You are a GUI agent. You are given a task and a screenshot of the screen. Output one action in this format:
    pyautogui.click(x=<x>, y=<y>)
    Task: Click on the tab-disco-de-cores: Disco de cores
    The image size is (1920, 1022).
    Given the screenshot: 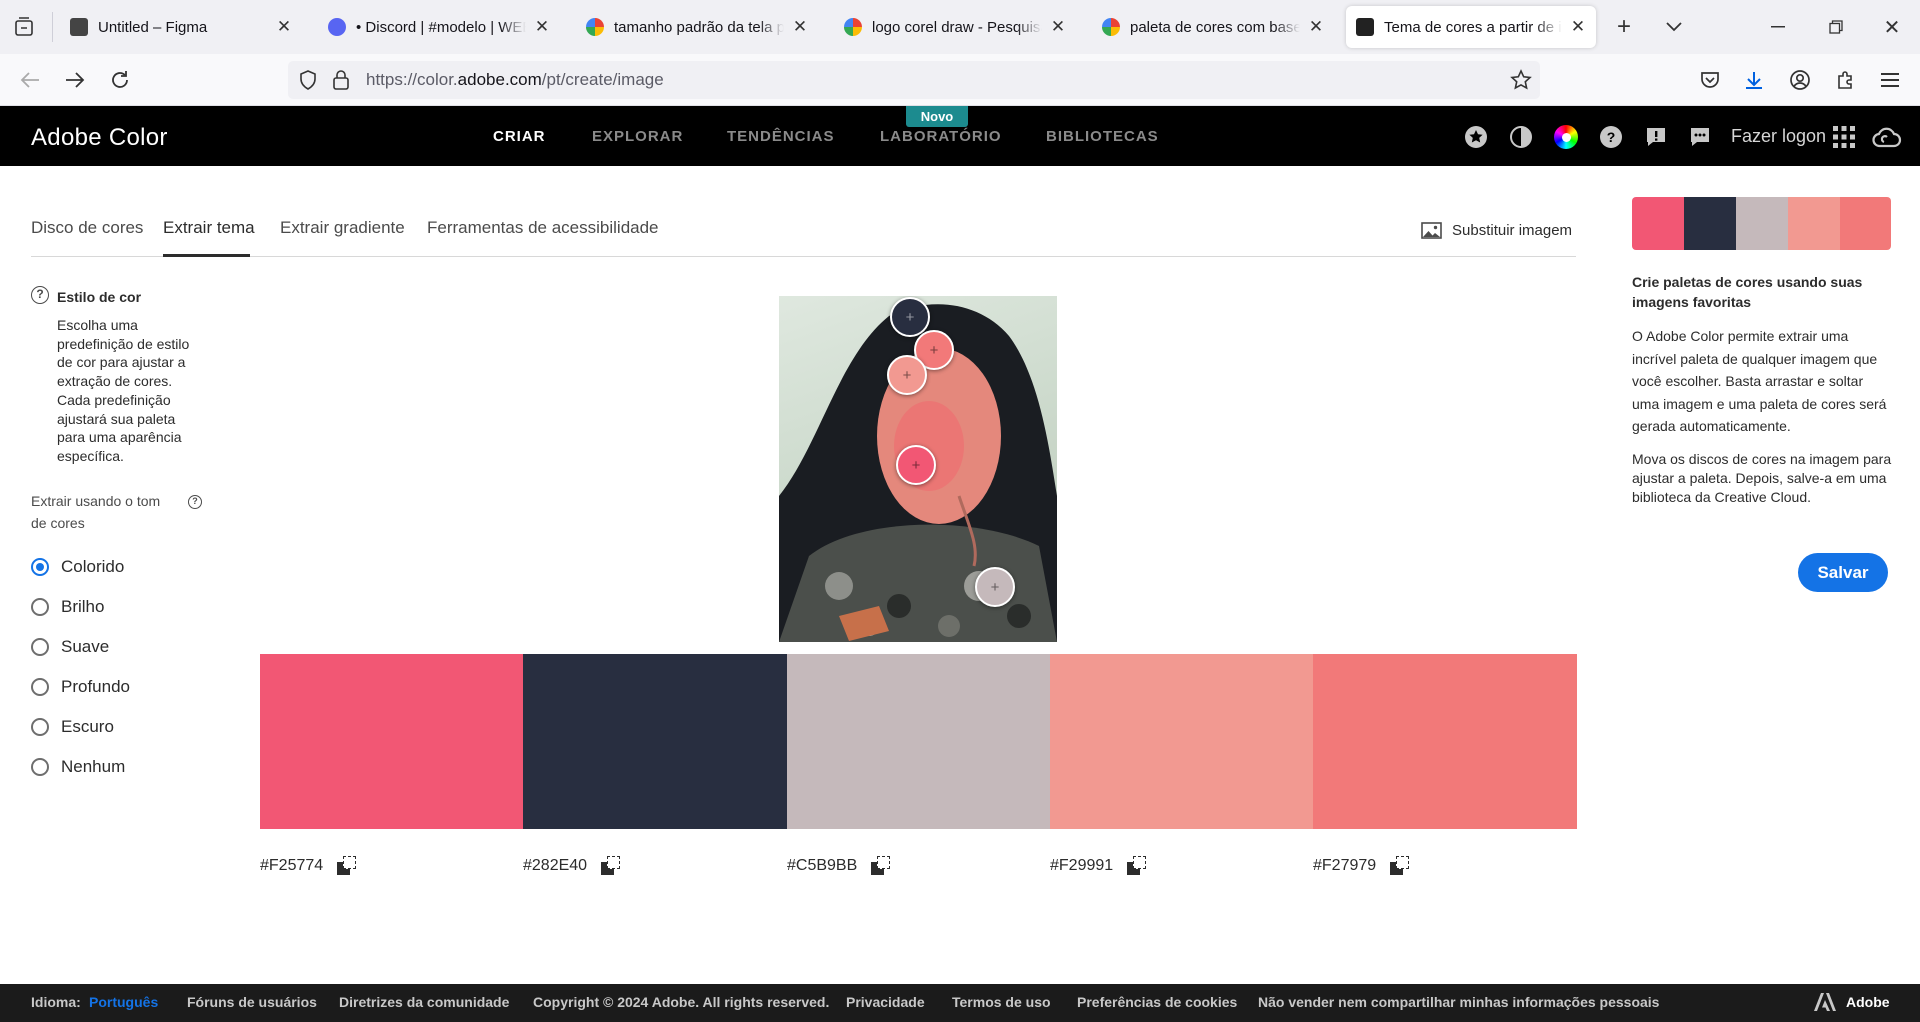 What is the action you would take?
    pyautogui.click(x=87, y=228)
    